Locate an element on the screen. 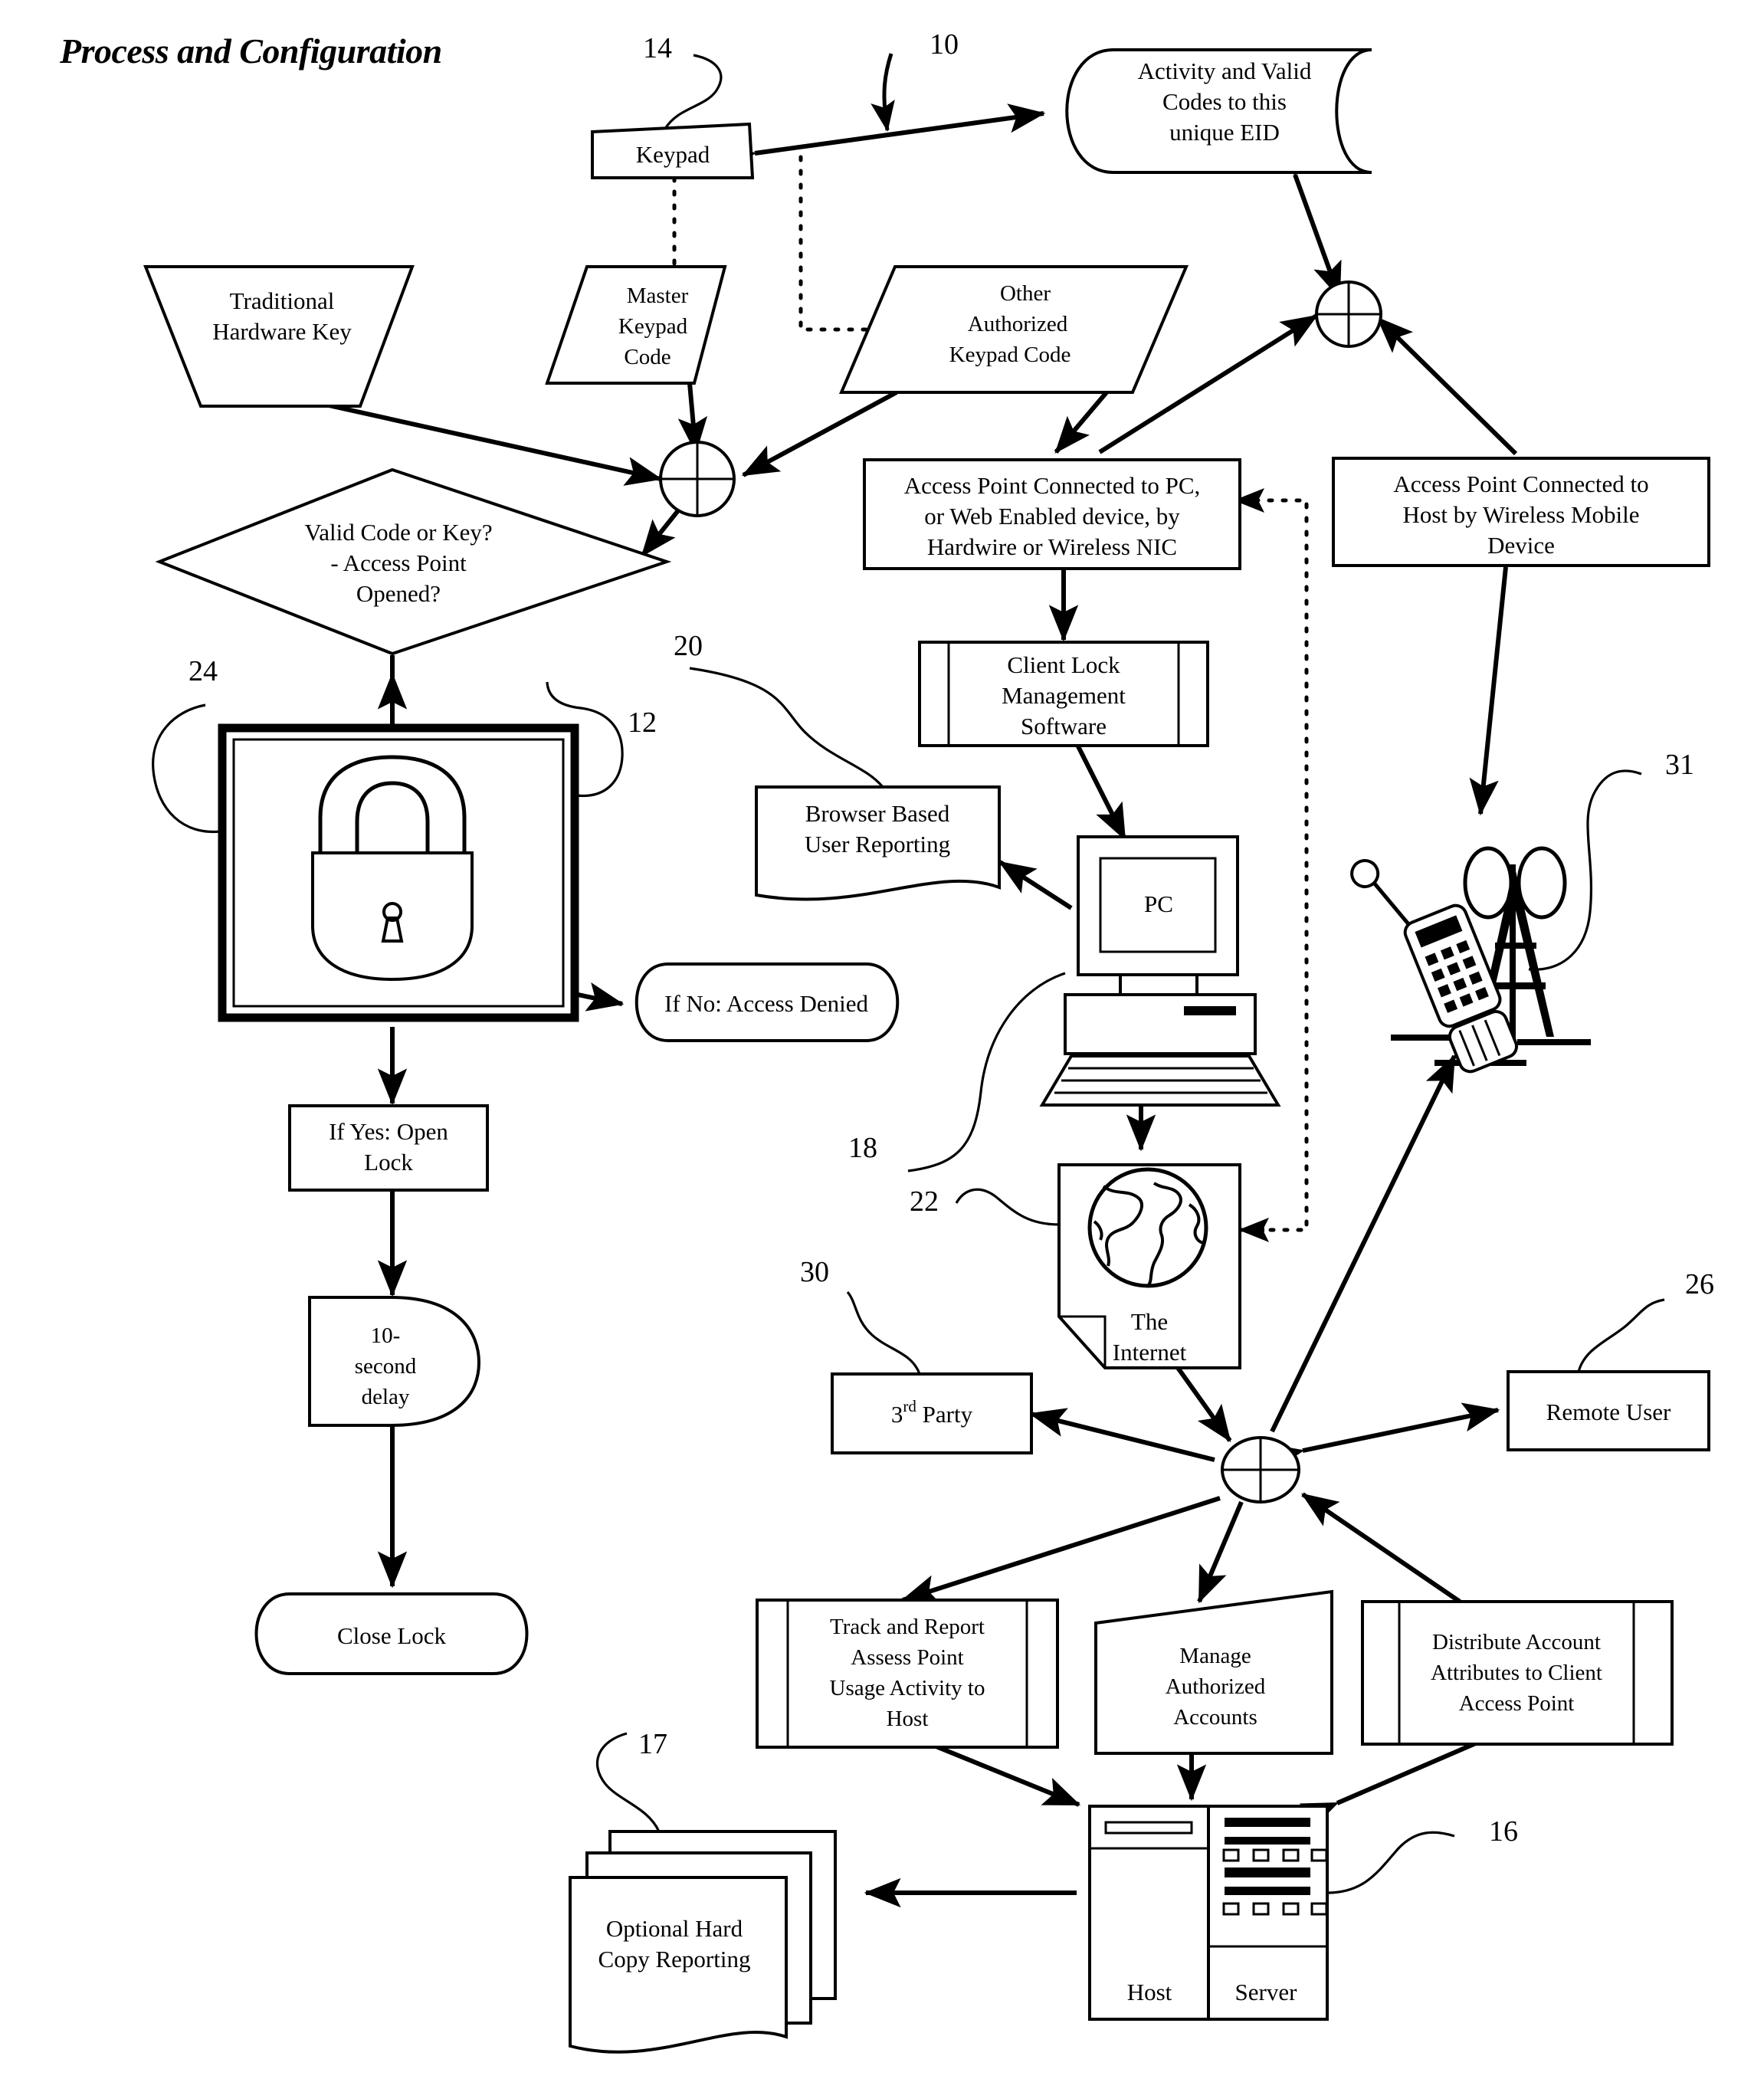 Image resolution: width=1764 pixels, height=2079 pixels. phone-antenna is located at coordinates (1391, 903).